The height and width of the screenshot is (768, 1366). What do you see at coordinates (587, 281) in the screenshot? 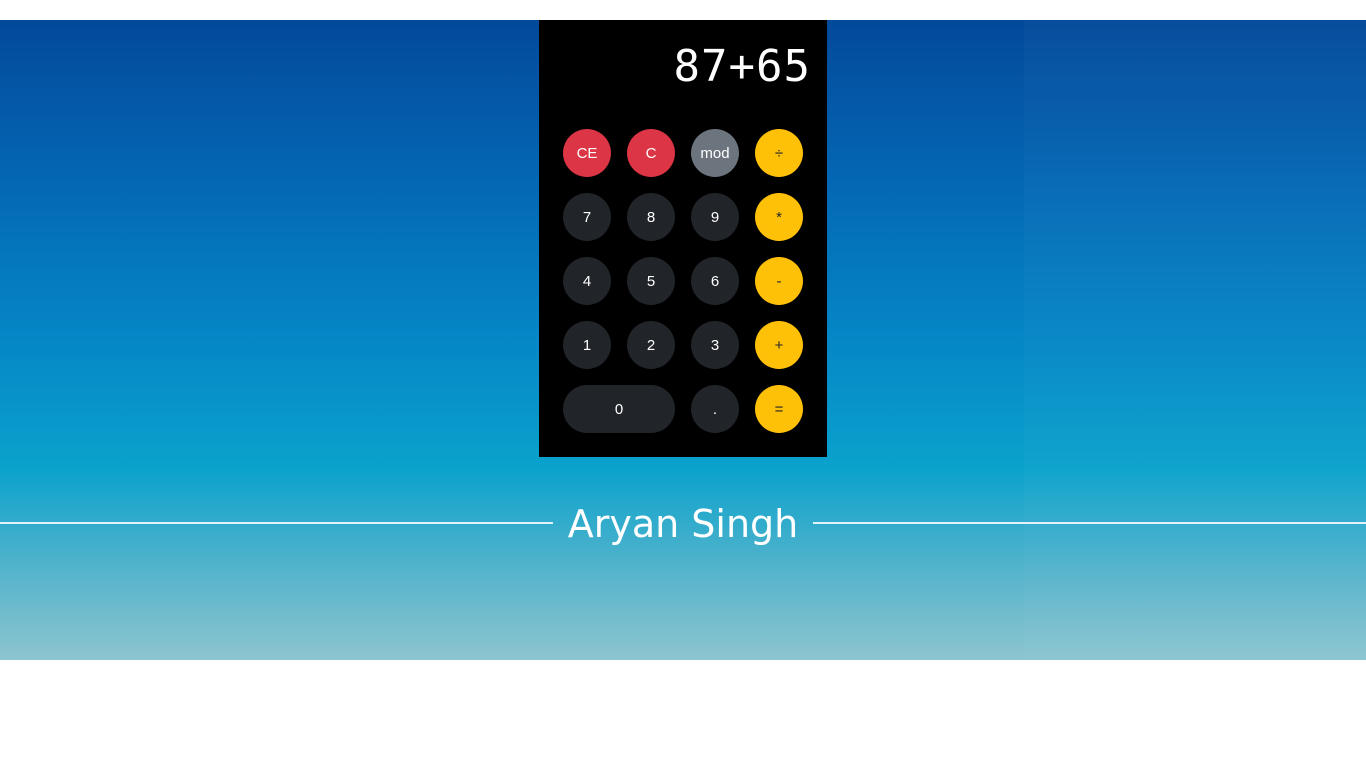
I see `digit-4-button: 4` at bounding box center [587, 281].